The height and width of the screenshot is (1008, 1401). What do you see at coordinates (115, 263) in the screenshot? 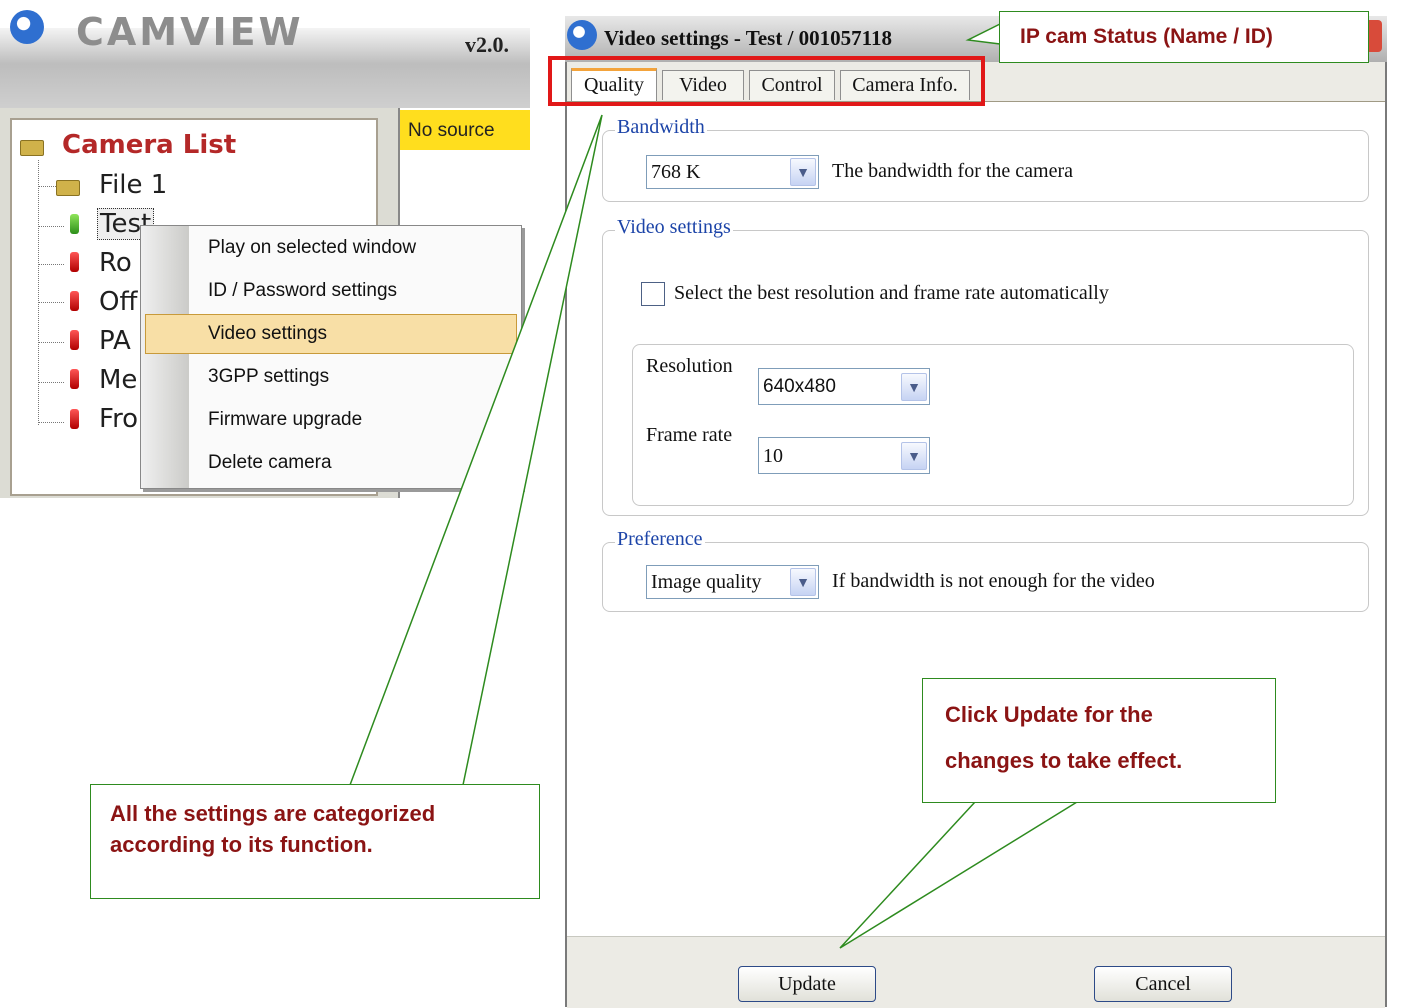
I see `tree-item-camera: Ro` at bounding box center [115, 263].